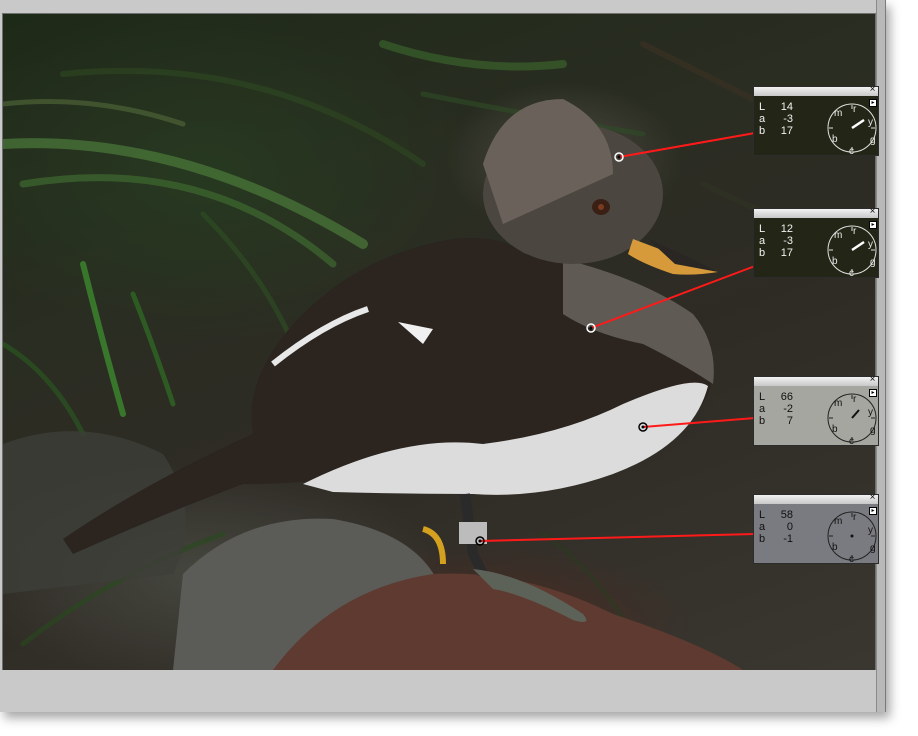  I want to click on color-probe-1: × L 14 a -3 b 17 m r y g c b ▸, so click(816, 121).